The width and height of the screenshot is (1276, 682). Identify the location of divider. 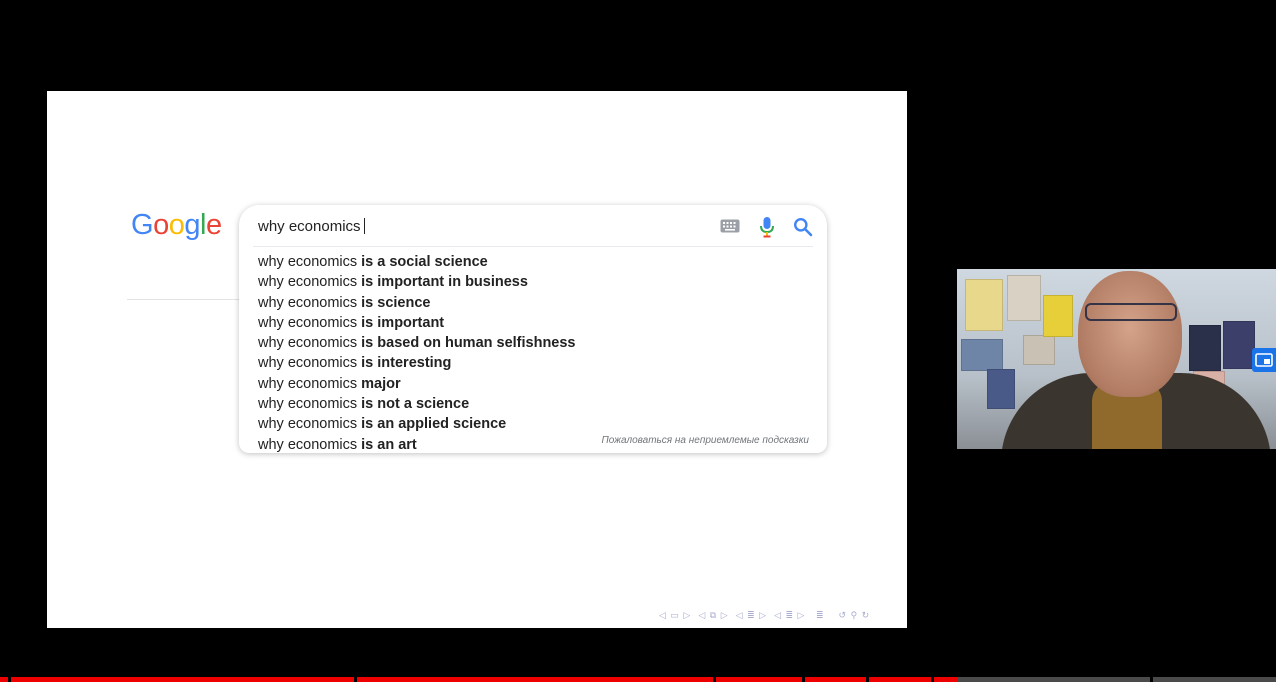
(183, 299).